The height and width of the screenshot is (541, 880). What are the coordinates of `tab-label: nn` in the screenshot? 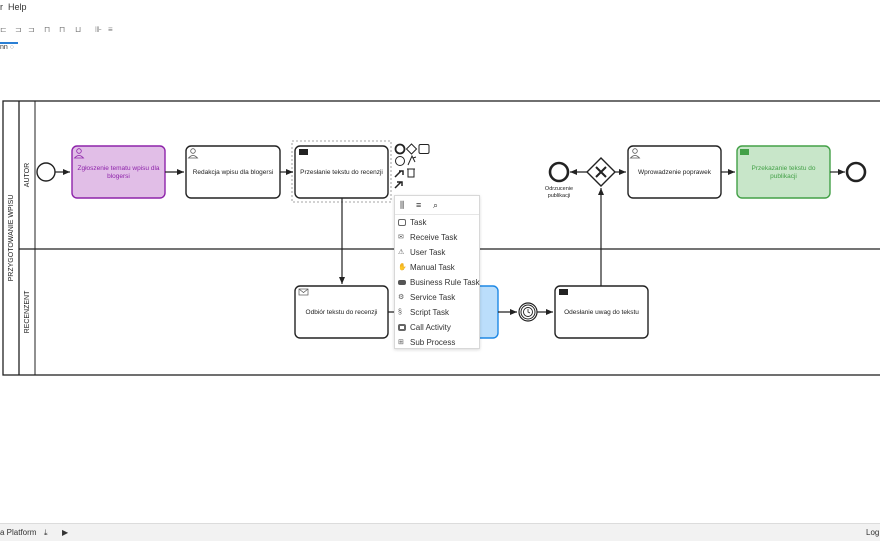 It's located at (4, 47).